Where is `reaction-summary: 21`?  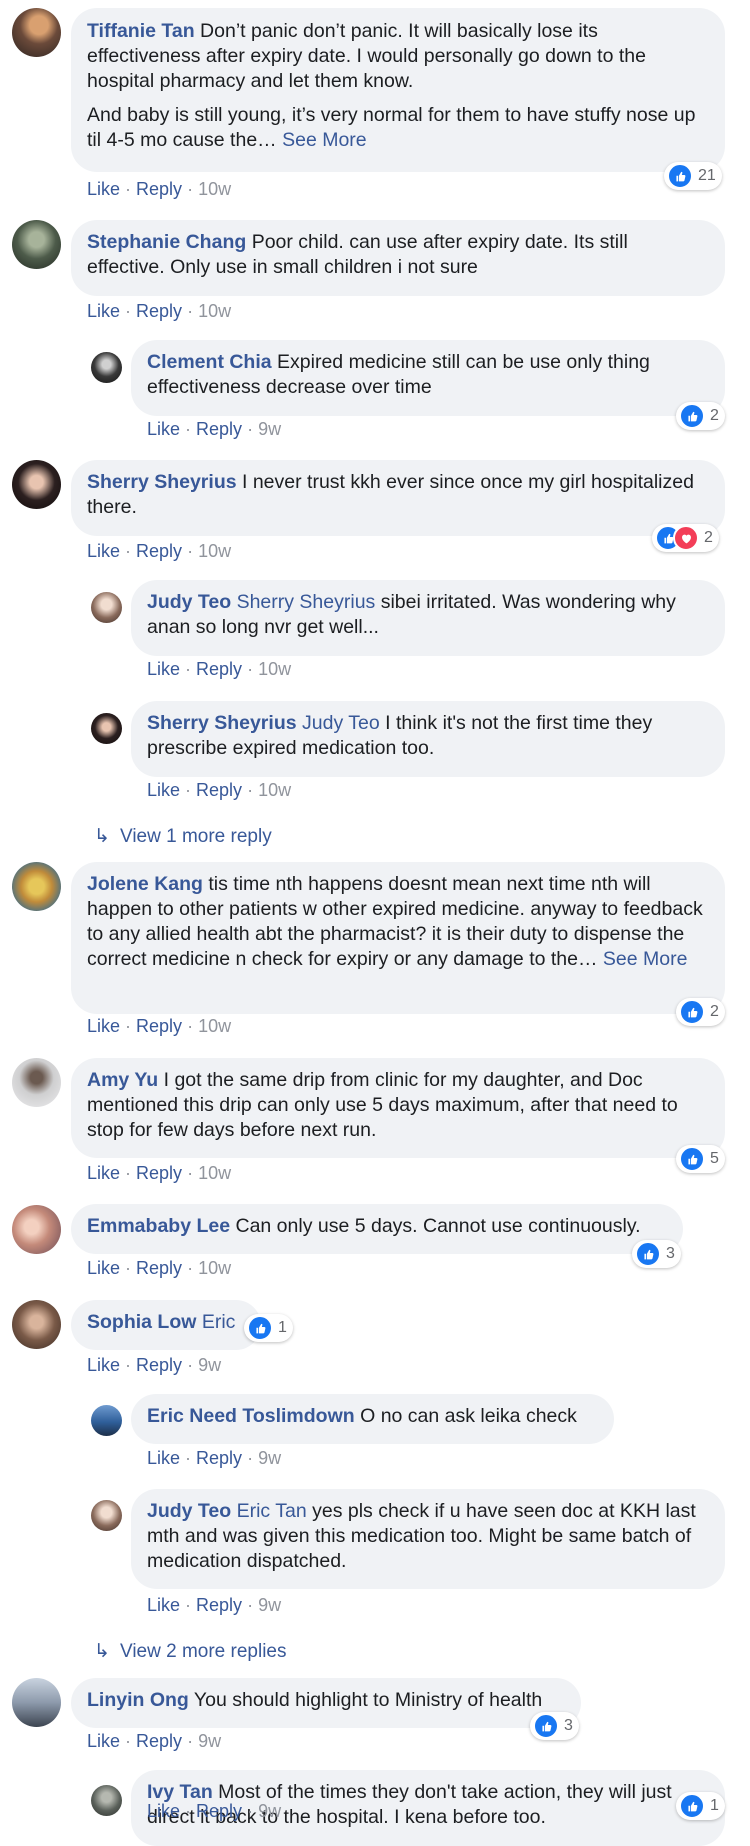 reaction-summary: 21 is located at coordinates (693, 176).